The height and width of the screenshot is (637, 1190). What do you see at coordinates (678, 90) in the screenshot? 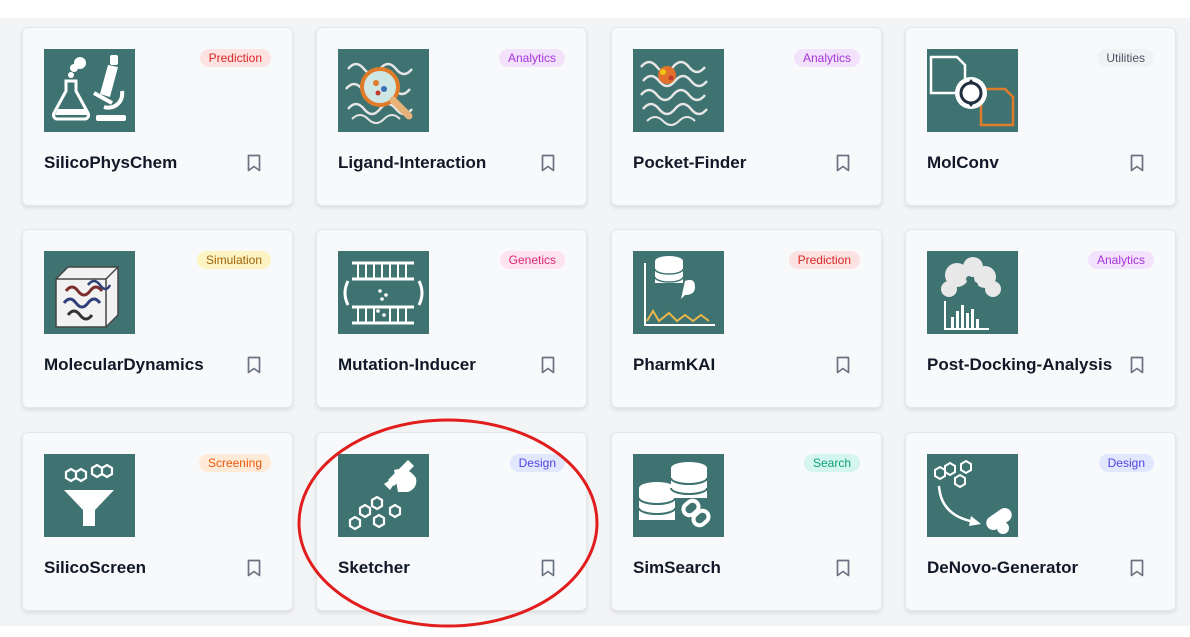
I see `protein-pocket-icon` at bounding box center [678, 90].